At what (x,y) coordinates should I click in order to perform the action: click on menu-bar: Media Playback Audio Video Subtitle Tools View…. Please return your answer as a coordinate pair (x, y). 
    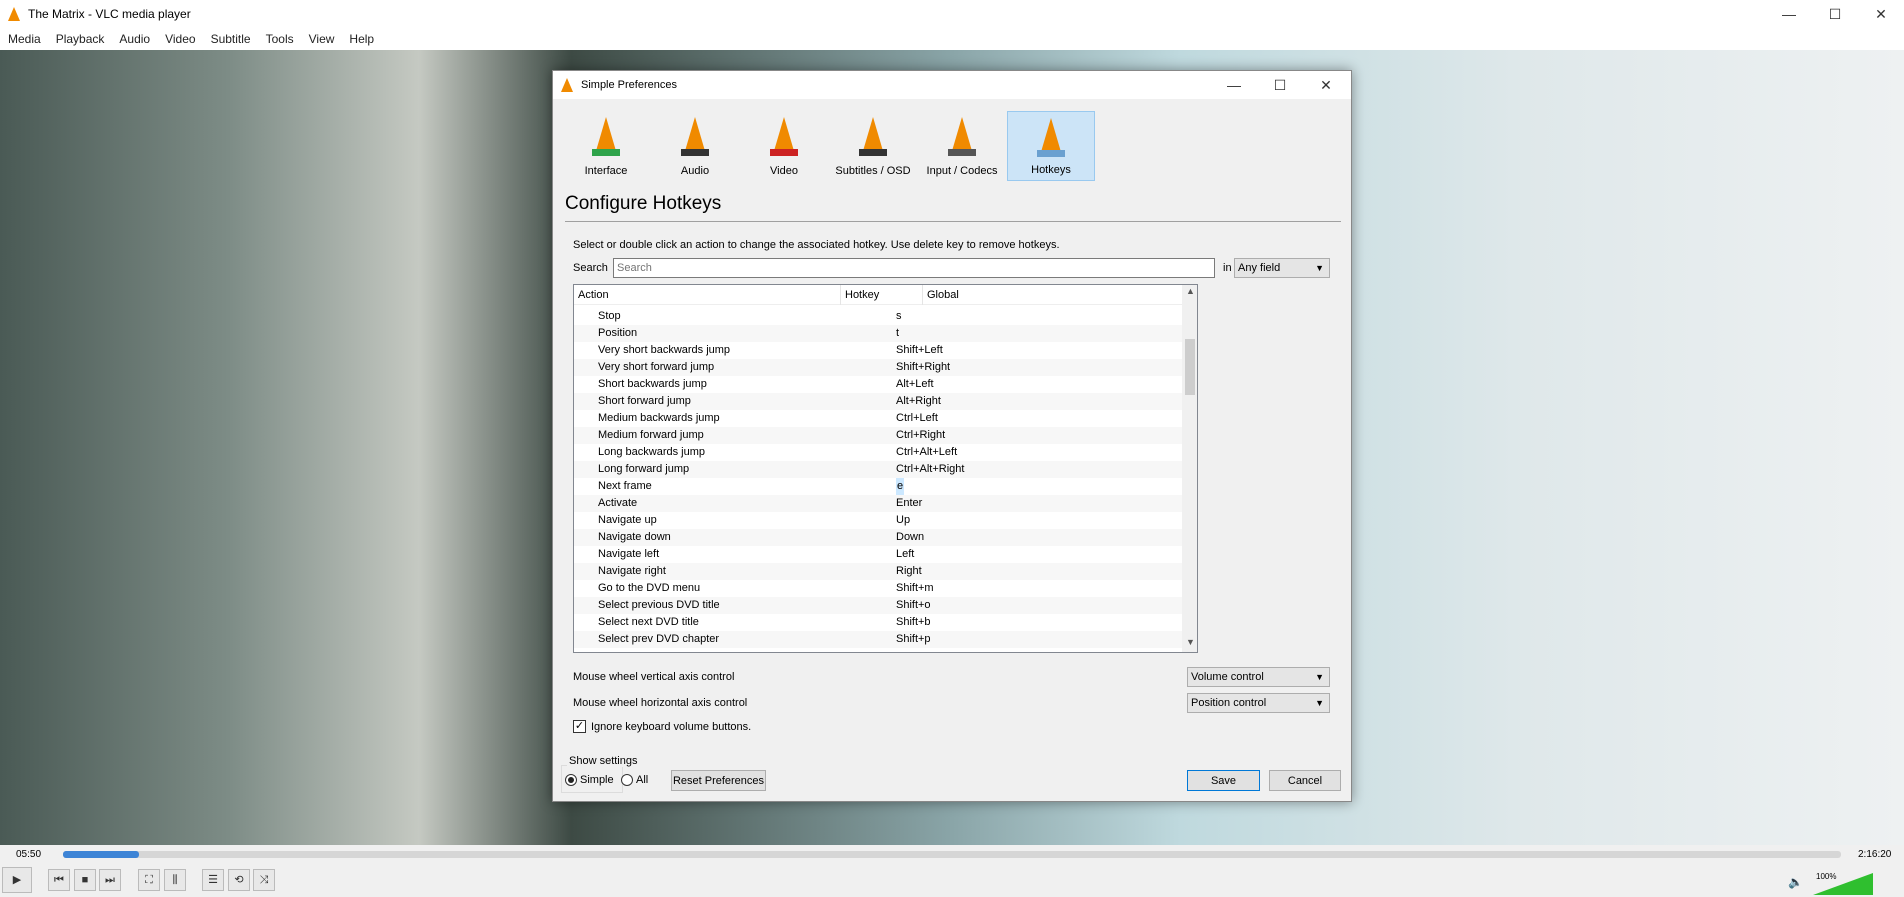
    Looking at the image, I should click on (952, 39).